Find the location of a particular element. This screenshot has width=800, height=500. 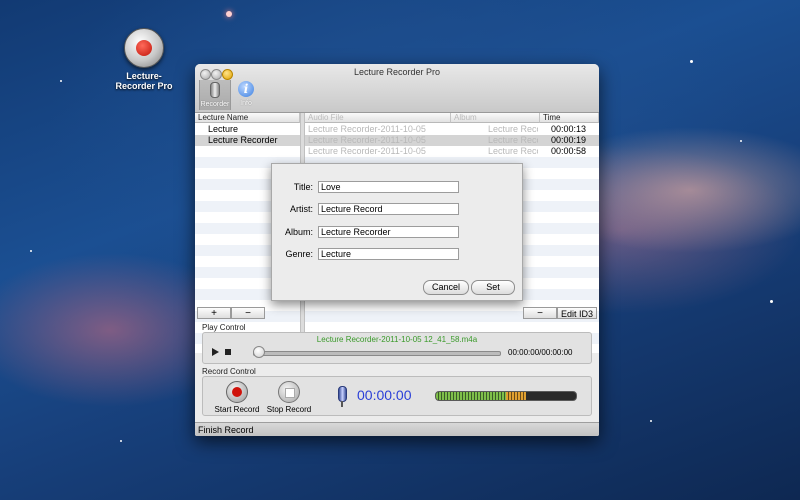

window-title: Lecture Recorder Pro is located at coordinates (397, 72).